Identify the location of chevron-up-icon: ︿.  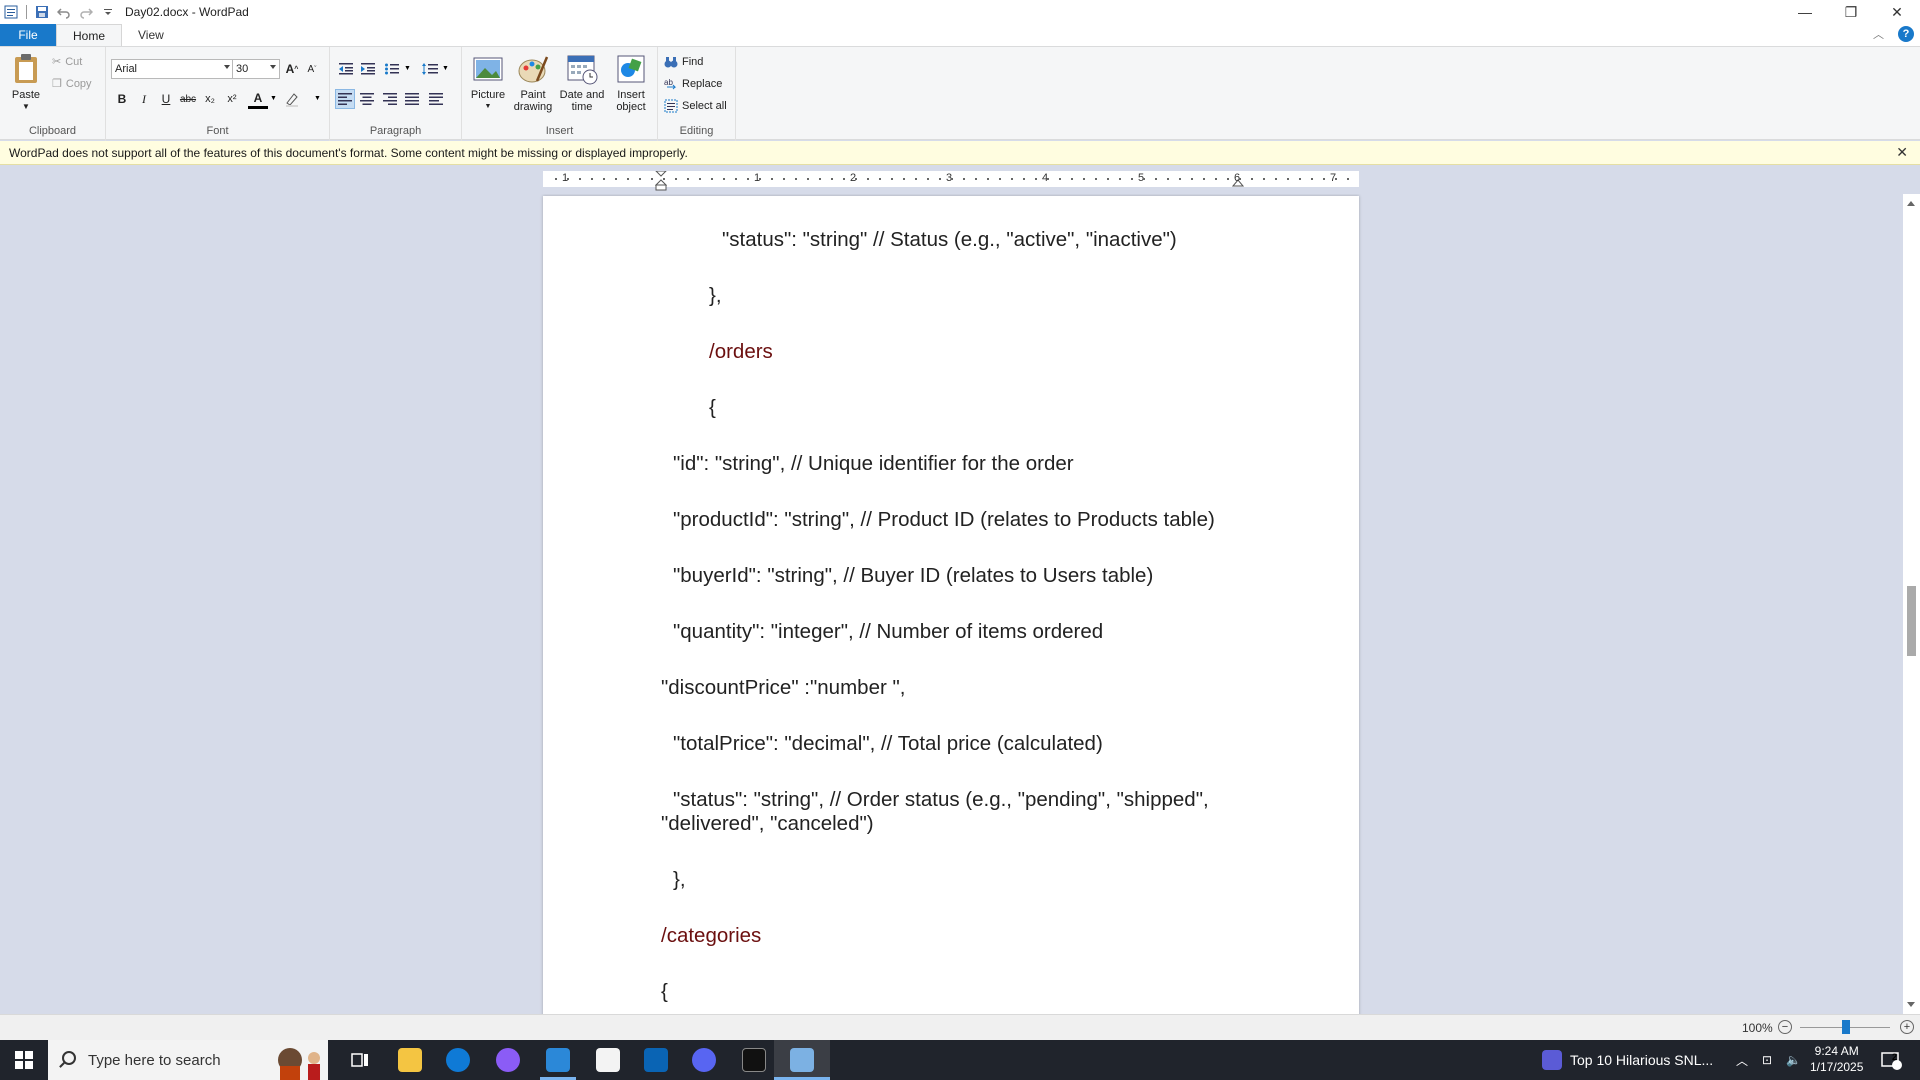
(1742, 1060).